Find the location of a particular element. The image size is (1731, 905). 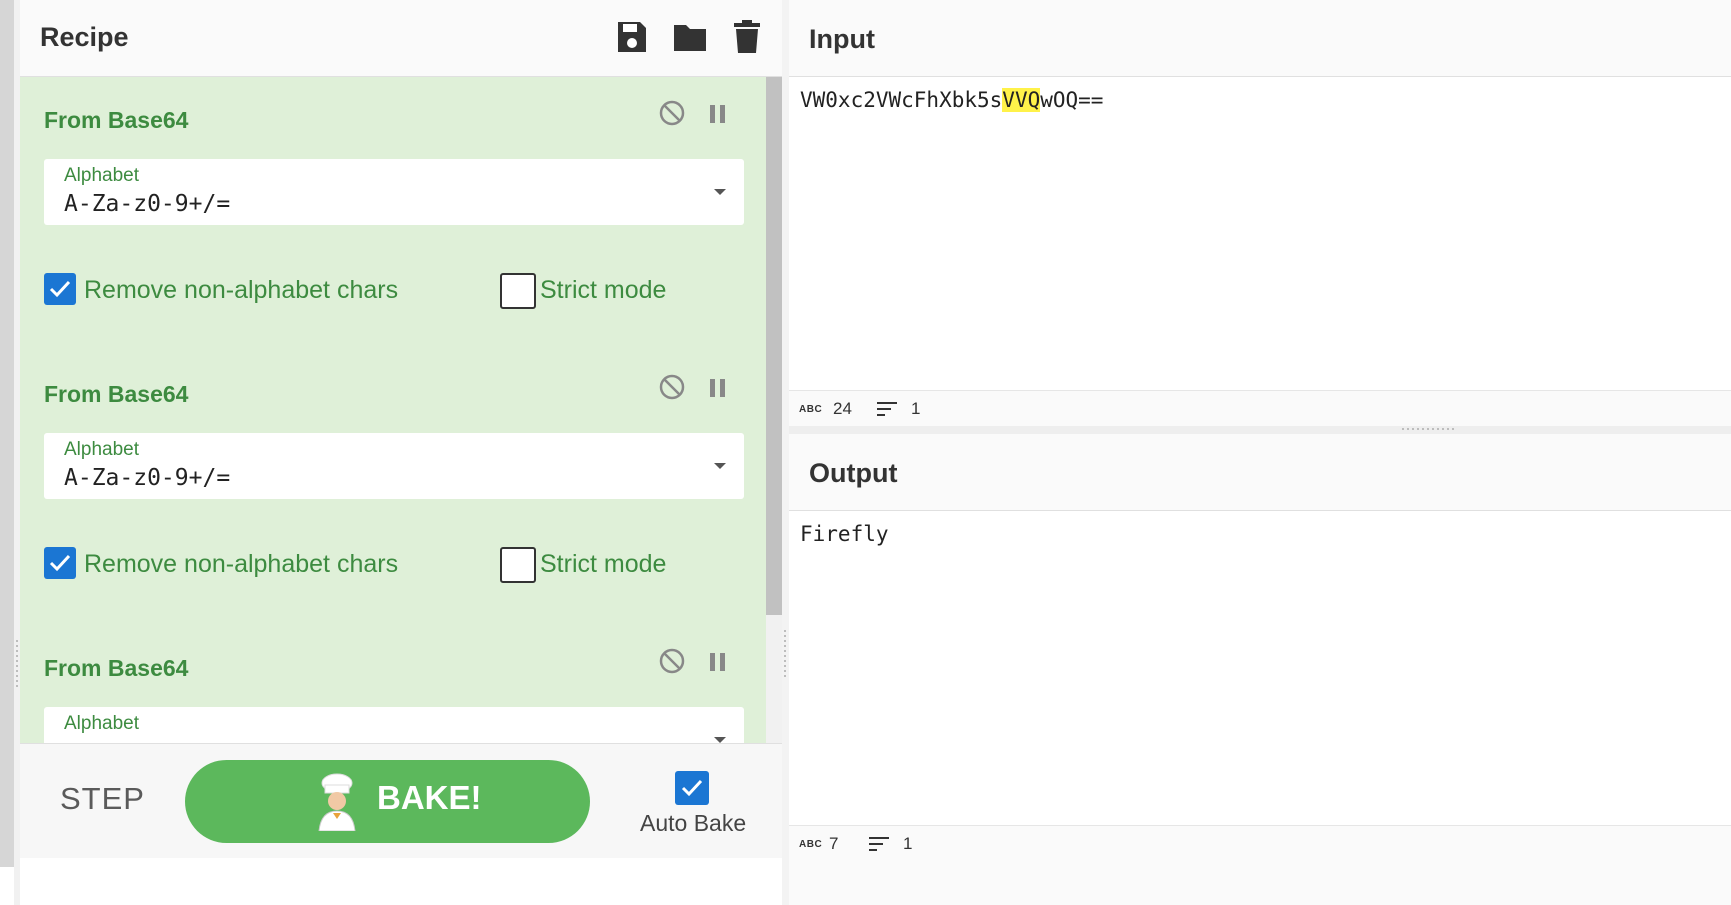

bake-button: BAKE! is located at coordinates (387, 801).